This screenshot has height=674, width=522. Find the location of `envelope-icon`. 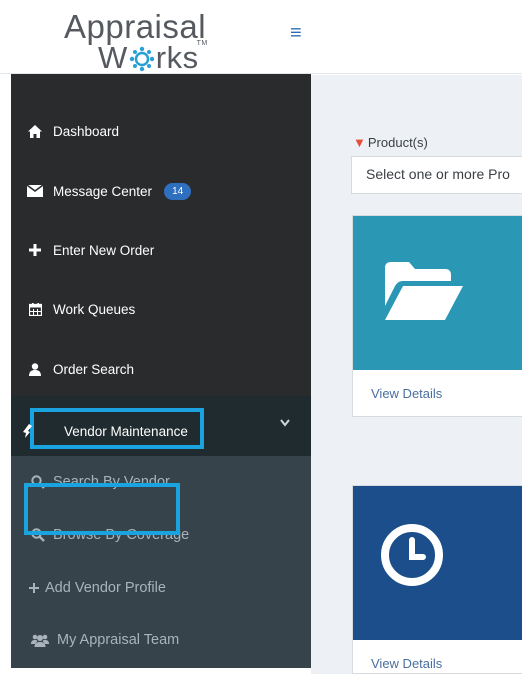

envelope-icon is located at coordinates (35, 191).